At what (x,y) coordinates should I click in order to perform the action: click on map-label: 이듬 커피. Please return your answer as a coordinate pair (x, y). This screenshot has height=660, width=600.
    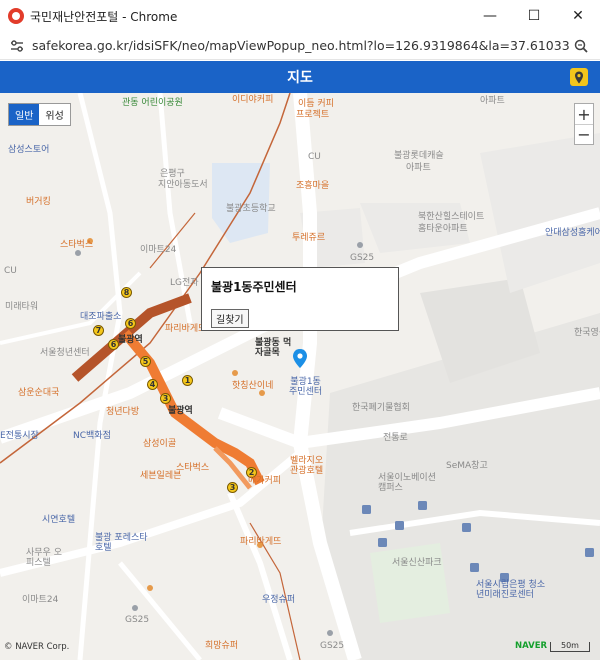
    Looking at the image, I should click on (316, 104).